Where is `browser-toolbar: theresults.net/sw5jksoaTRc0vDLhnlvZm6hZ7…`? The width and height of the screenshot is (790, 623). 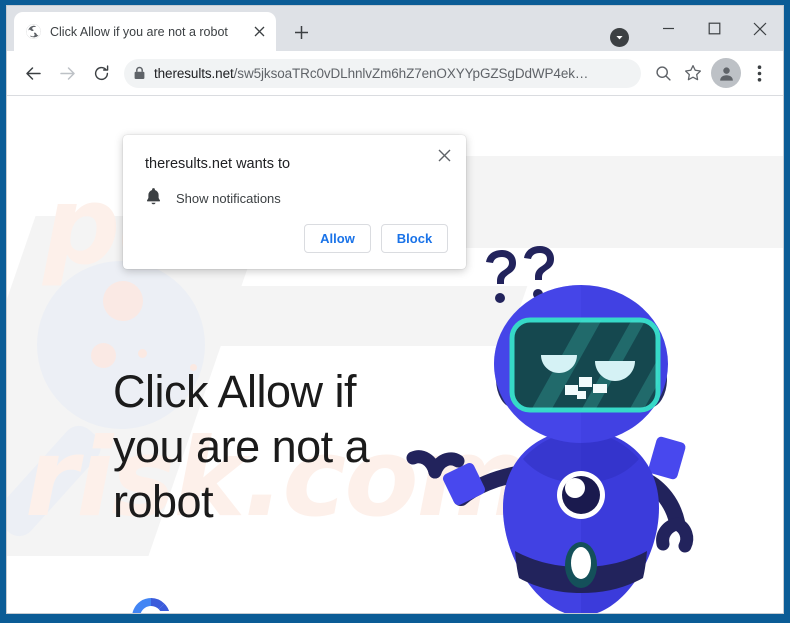 browser-toolbar: theresults.net/sw5jksoaTRc0vDLhnlvZm6hZ7… is located at coordinates (395, 73).